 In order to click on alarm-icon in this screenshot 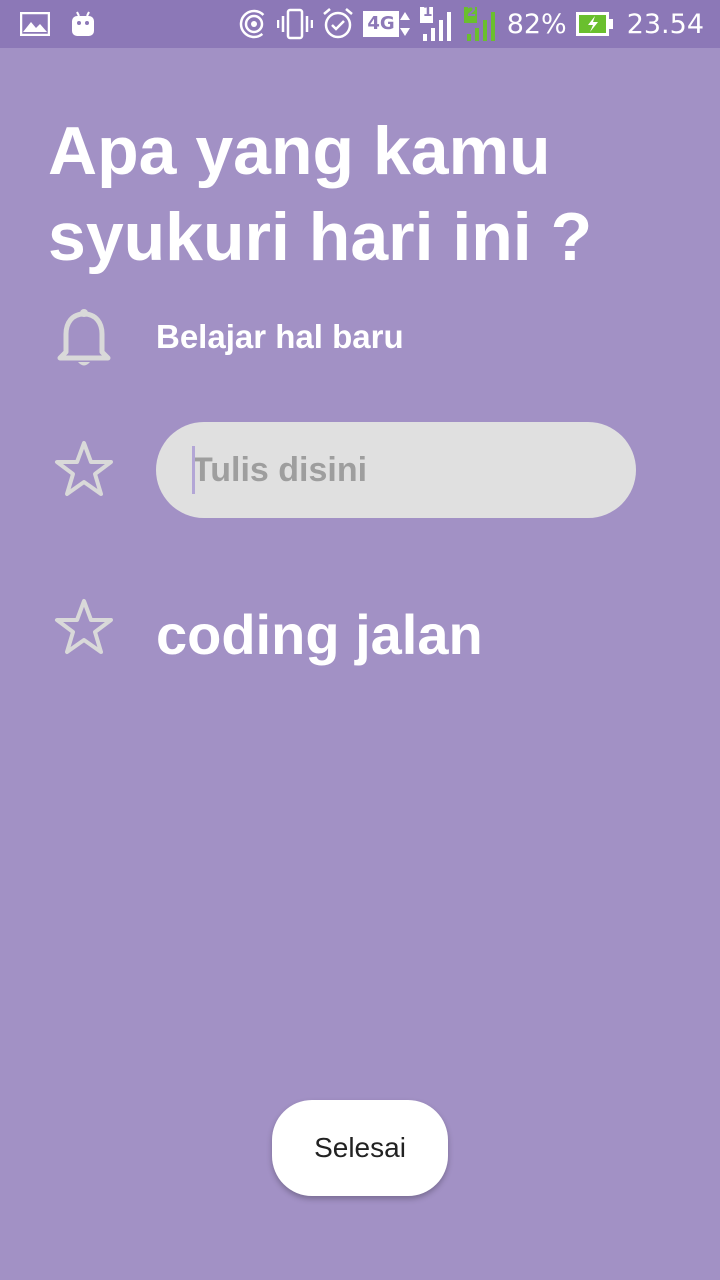, I will do `click(338, 24)`.